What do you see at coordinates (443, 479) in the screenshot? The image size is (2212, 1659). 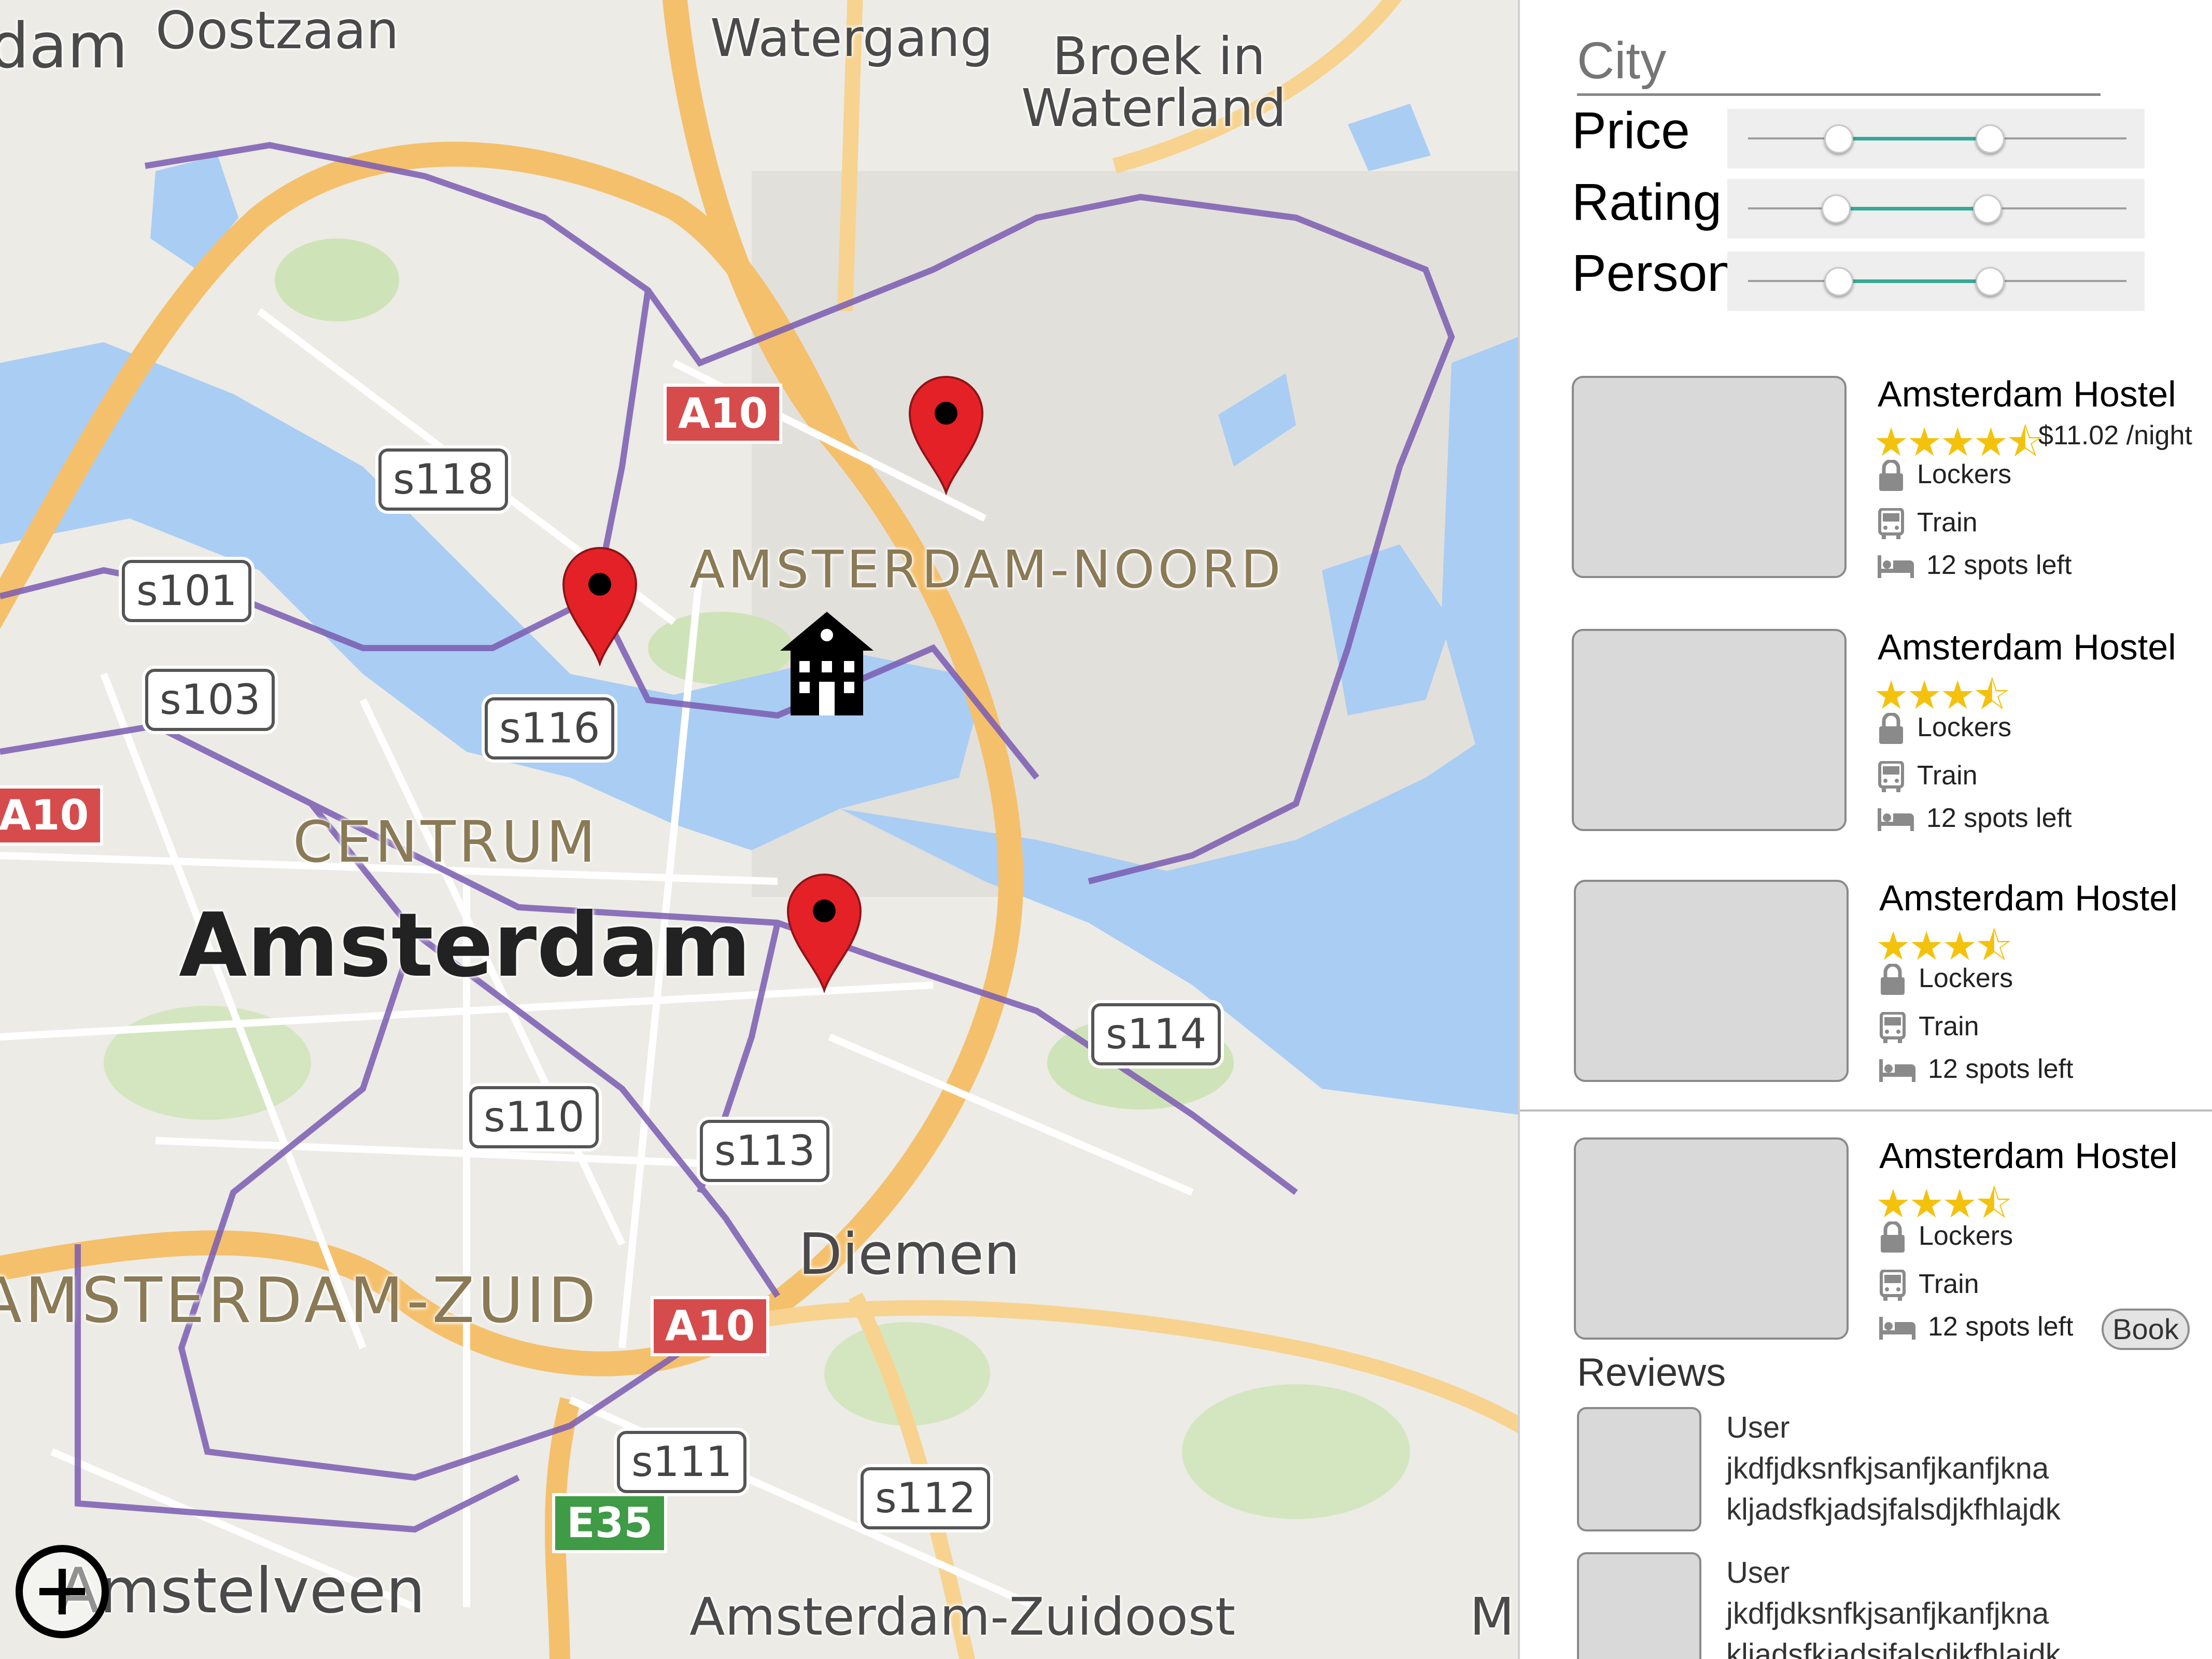 I see `road-shield-s118: s118` at bounding box center [443, 479].